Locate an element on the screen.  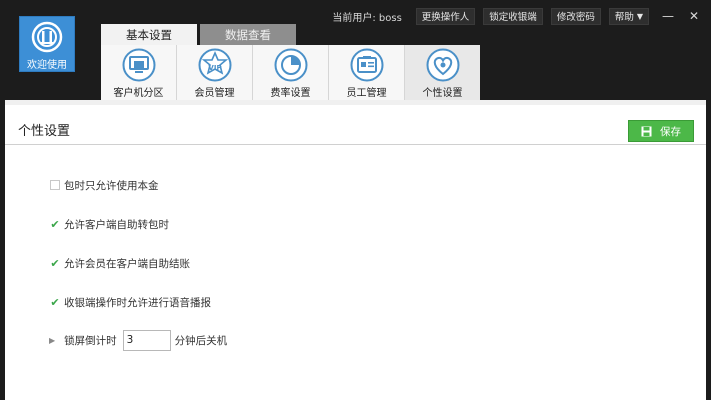
top-right-controls: 当前用户: boss 更换操作人 锁定收银端 修改密码 帮助 ▼ — ✕ is located at coordinates (521, 16).